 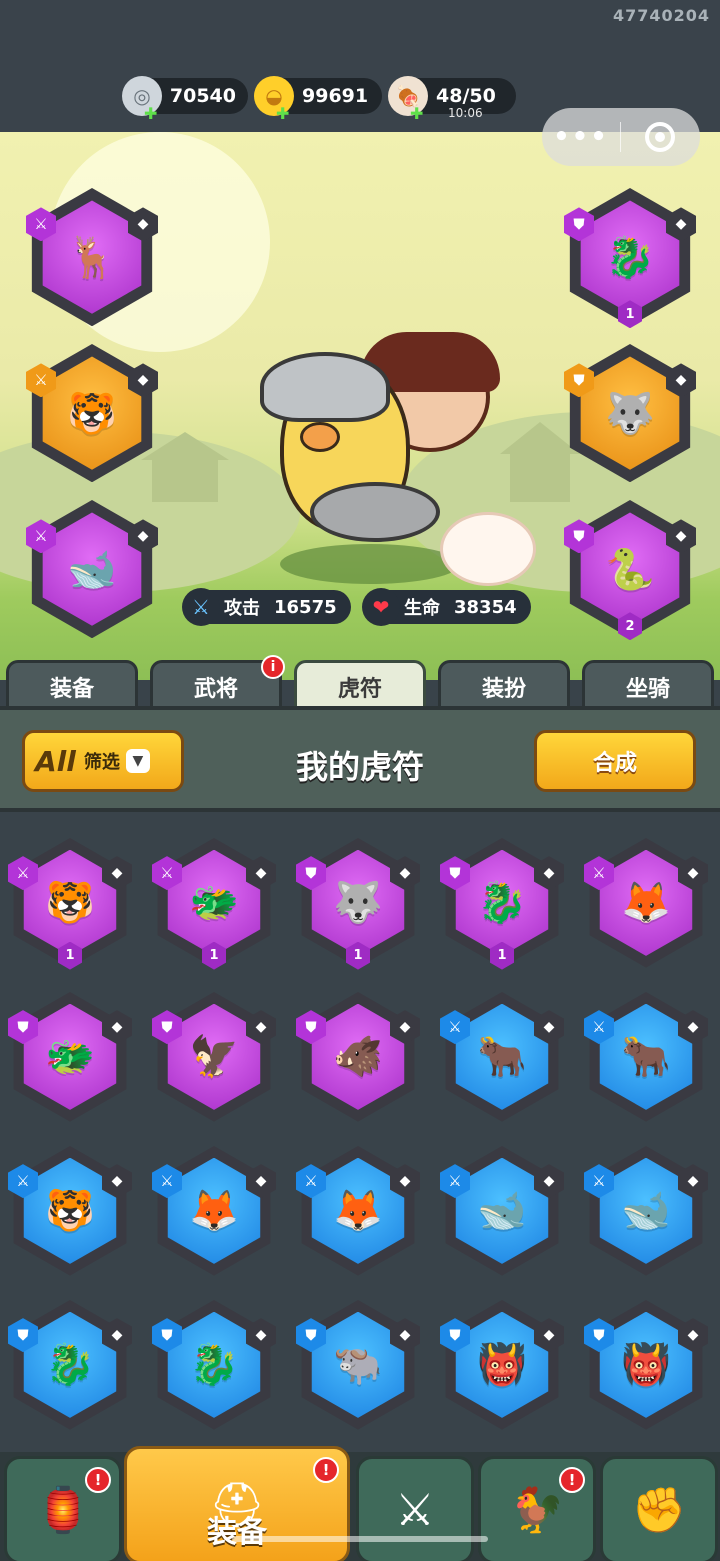 I want to click on upgrade-icon: ✊, so click(x=659, y=1510).